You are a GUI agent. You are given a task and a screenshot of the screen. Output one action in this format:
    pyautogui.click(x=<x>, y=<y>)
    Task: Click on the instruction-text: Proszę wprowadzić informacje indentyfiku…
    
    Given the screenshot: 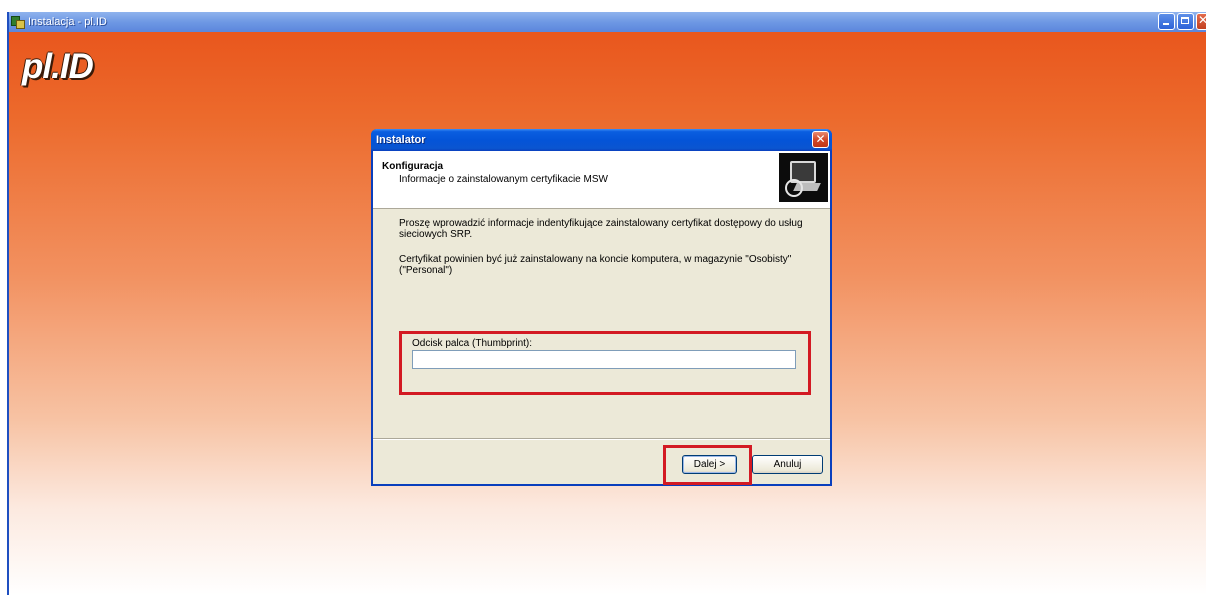 What is the action you would take?
    pyautogui.click(x=601, y=229)
    